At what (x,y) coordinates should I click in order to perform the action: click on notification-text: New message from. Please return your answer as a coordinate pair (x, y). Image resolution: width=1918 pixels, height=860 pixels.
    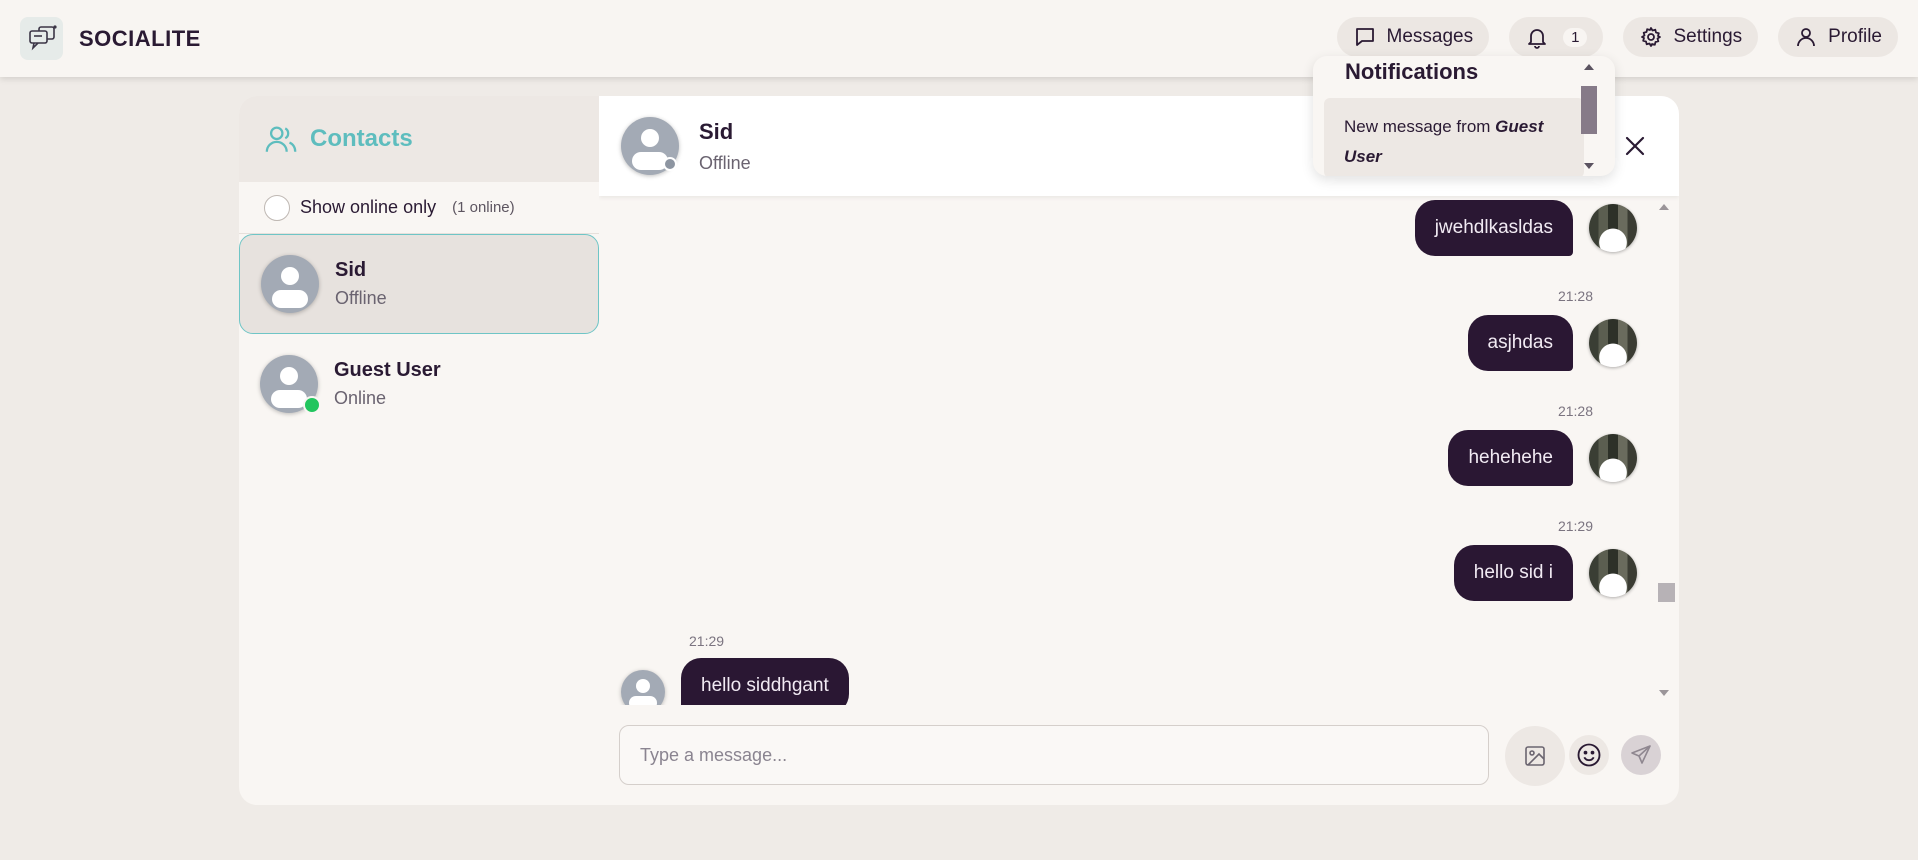
    Looking at the image, I should click on (1420, 126).